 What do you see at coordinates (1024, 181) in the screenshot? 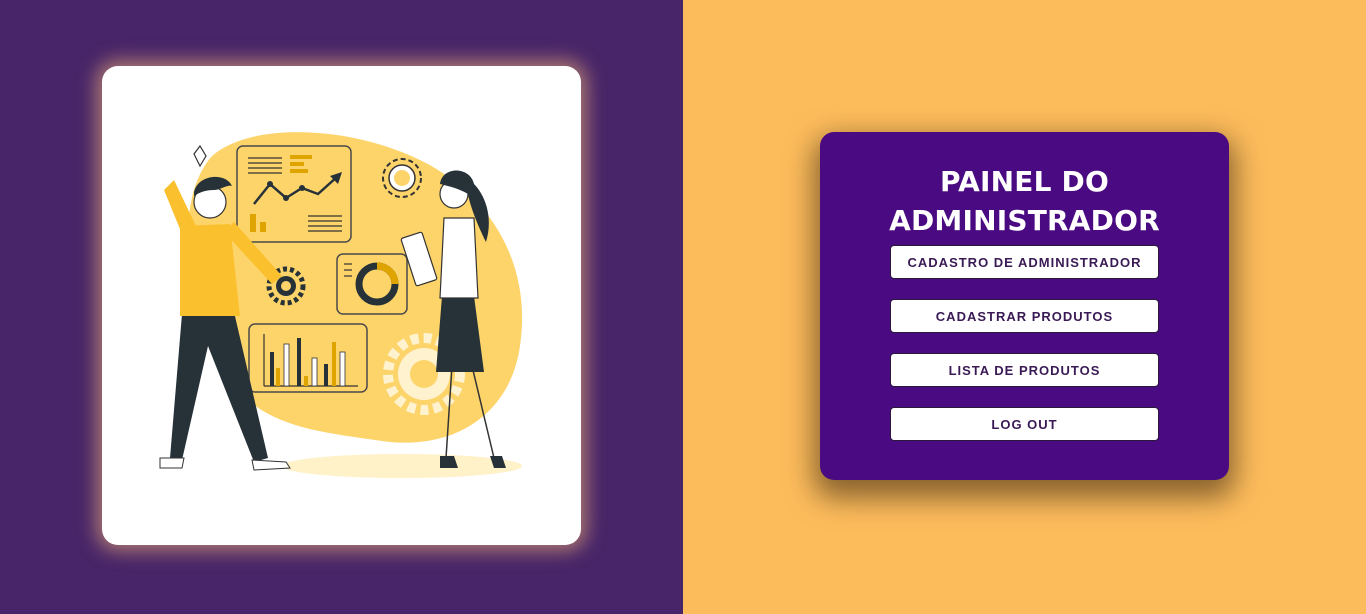
I see `panel-title-line1: PAINEL DO` at bounding box center [1024, 181].